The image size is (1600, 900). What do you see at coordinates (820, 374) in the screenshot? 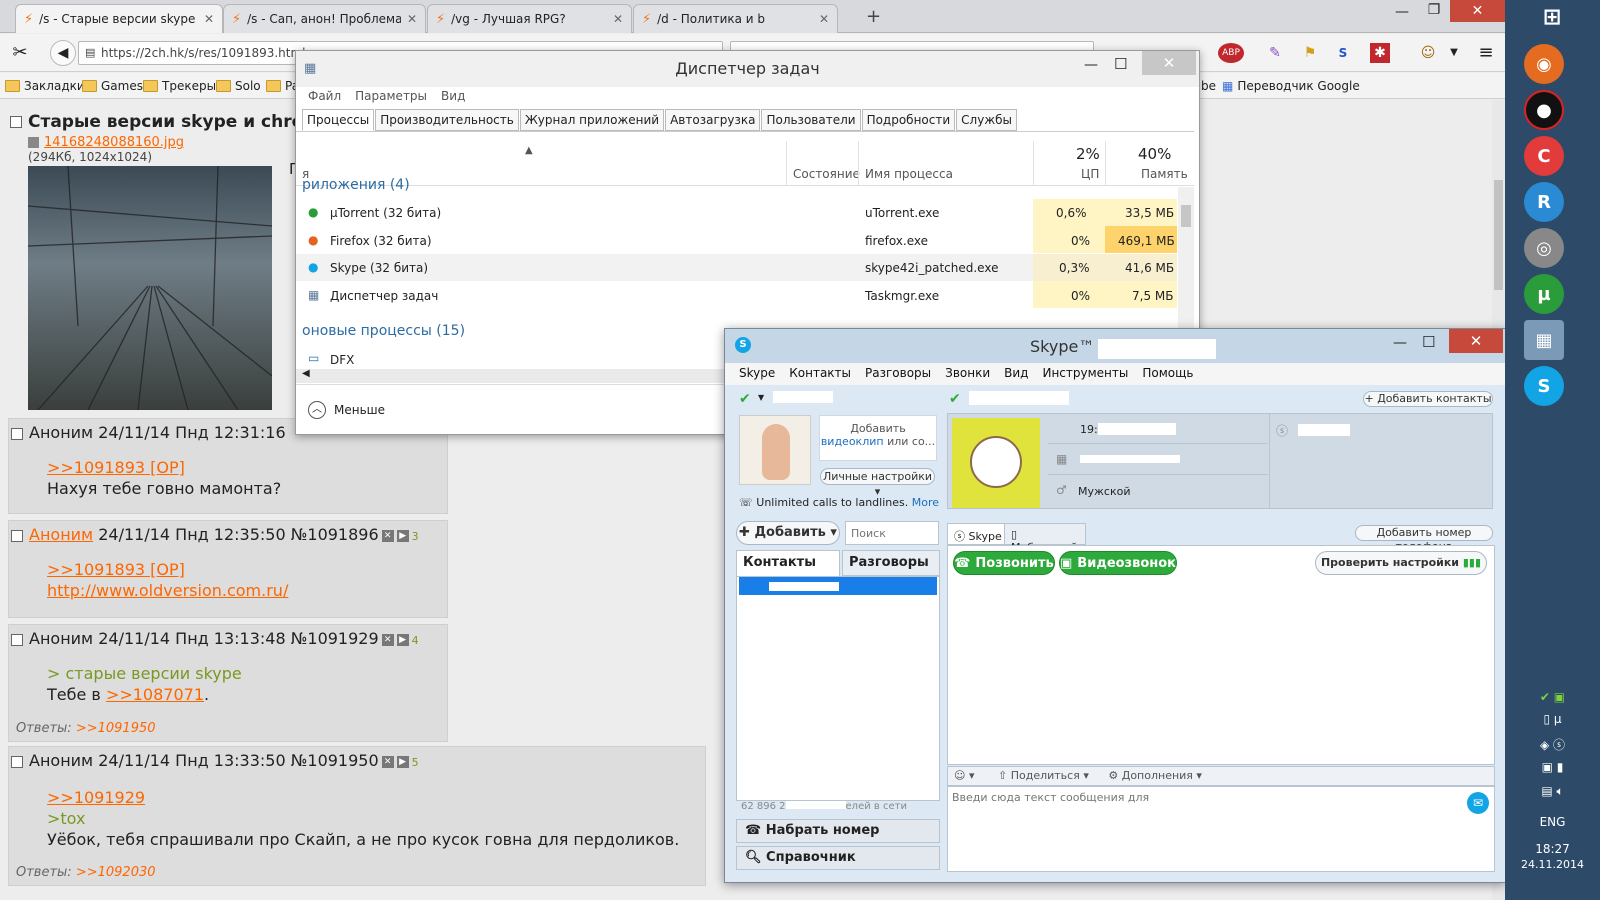
I see `menu-contacts: Контакты` at bounding box center [820, 374].